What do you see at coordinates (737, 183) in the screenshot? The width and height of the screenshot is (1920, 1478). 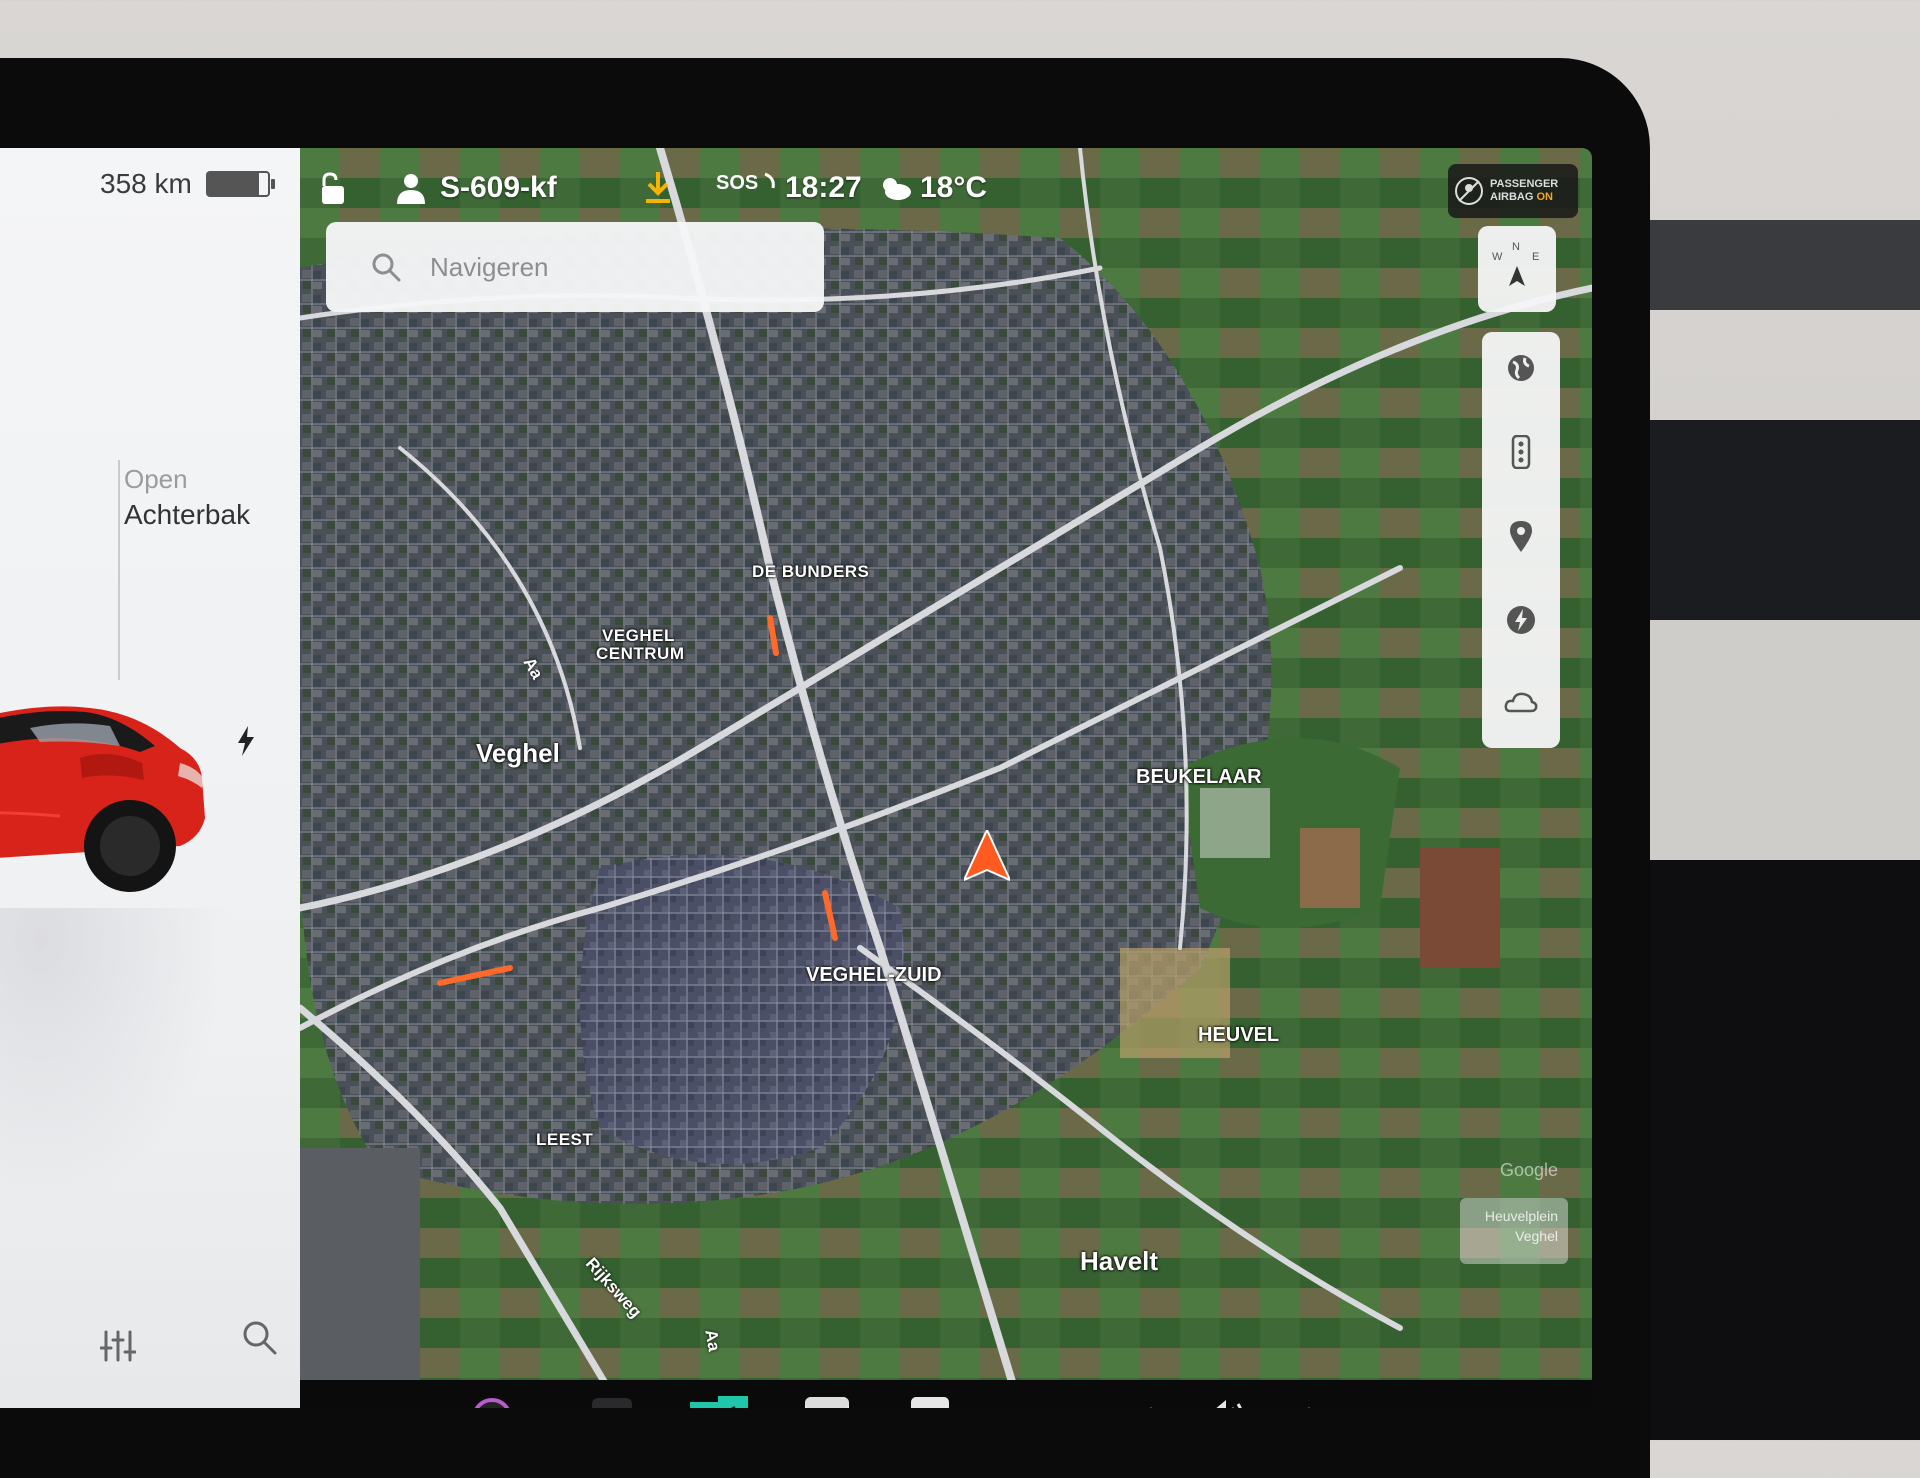 I see `sos-label: SOS` at bounding box center [737, 183].